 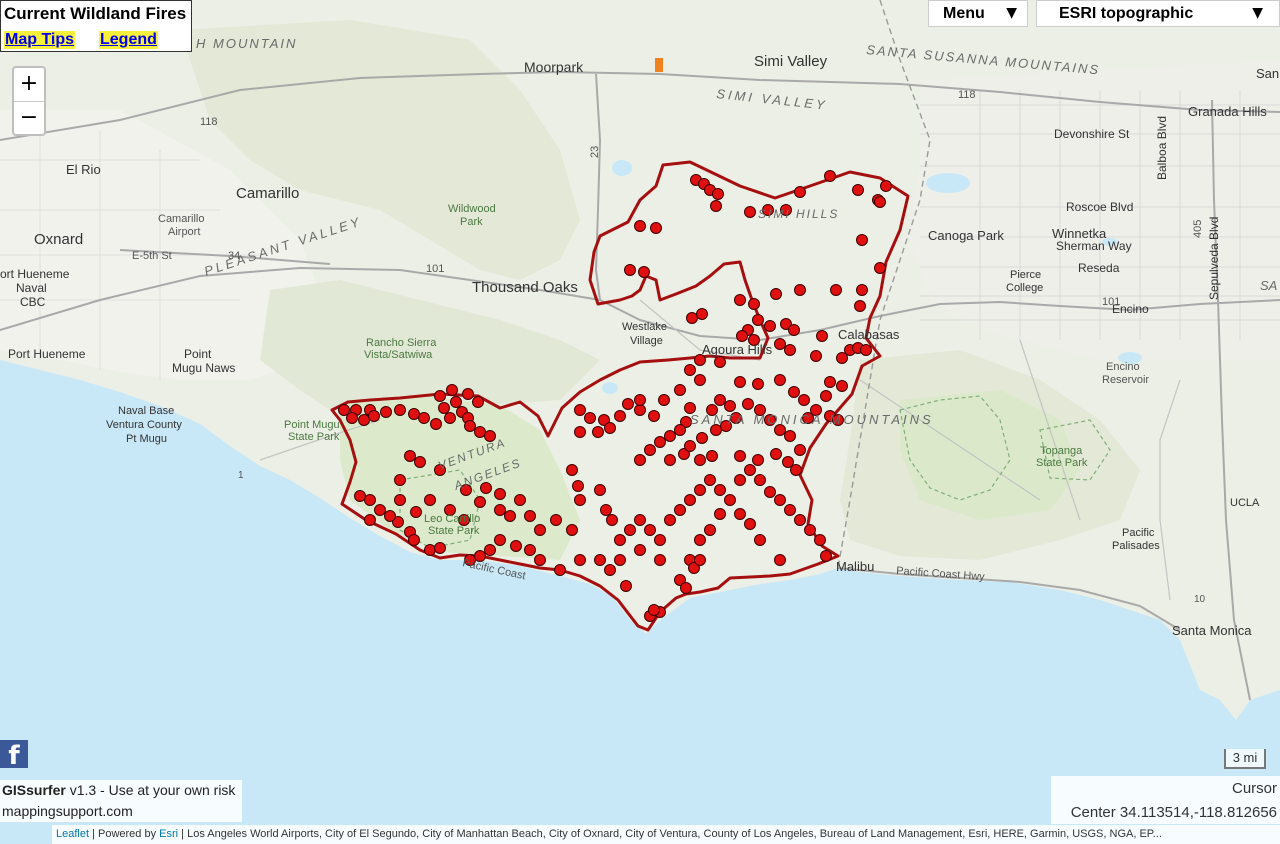 What do you see at coordinates (72, 834) in the screenshot?
I see `leaflet-link: Leaflet` at bounding box center [72, 834].